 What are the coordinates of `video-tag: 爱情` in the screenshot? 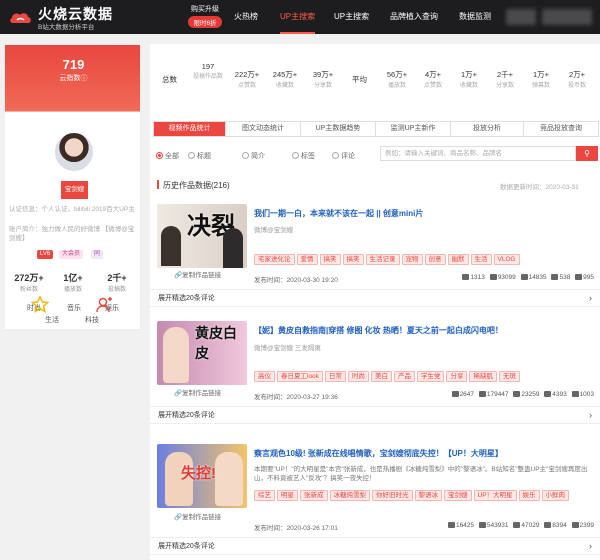 It's located at (307, 259).